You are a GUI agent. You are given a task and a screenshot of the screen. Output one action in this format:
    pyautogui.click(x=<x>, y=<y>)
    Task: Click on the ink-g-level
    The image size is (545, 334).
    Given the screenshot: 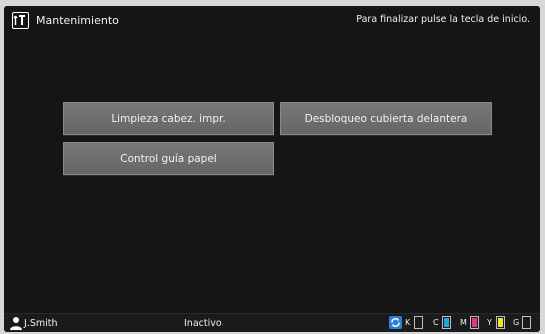 What is the action you would take?
    pyautogui.click(x=526, y=322)
    